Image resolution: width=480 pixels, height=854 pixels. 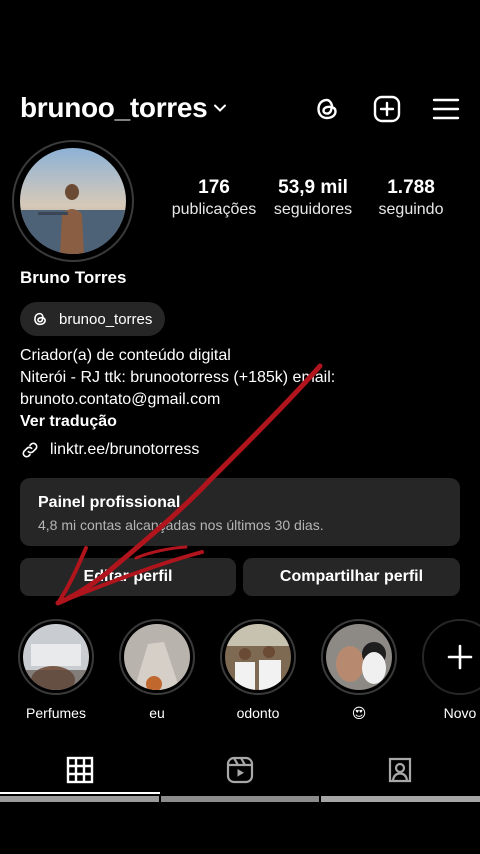 I want to click on new-highlight-button: Novo, so click(x=450, y=670).